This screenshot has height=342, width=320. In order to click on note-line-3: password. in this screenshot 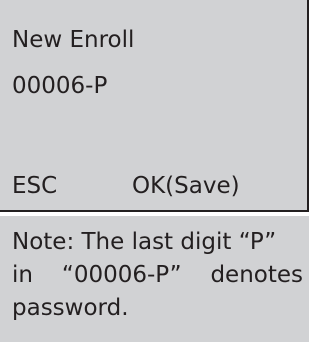, I will do `click(70, 308)`.